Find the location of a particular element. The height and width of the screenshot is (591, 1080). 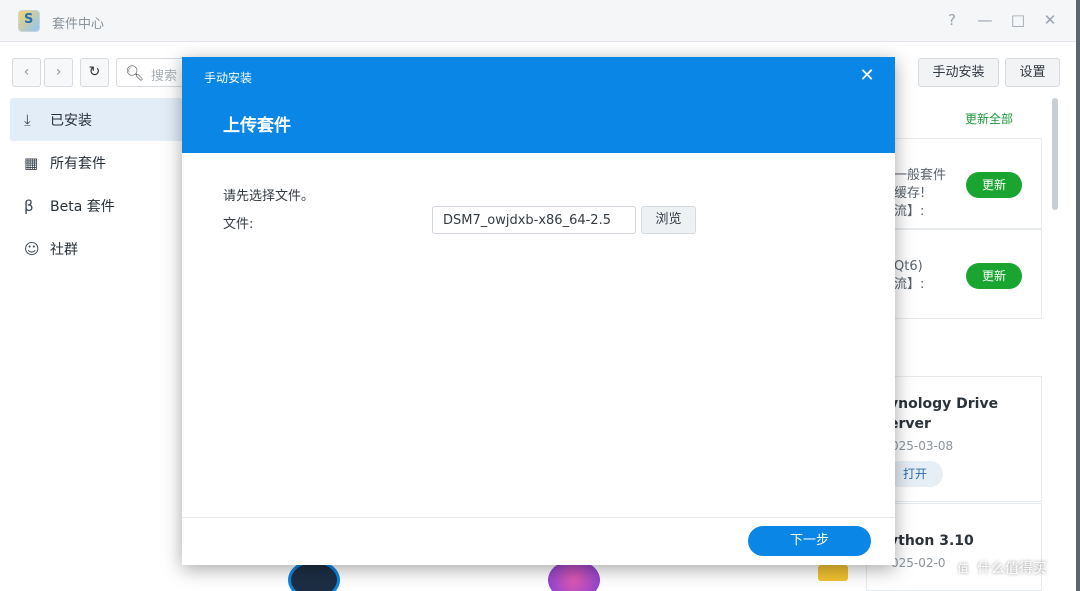

instruction-text: 请先选择文件。 is located at coordinates (269, 196).